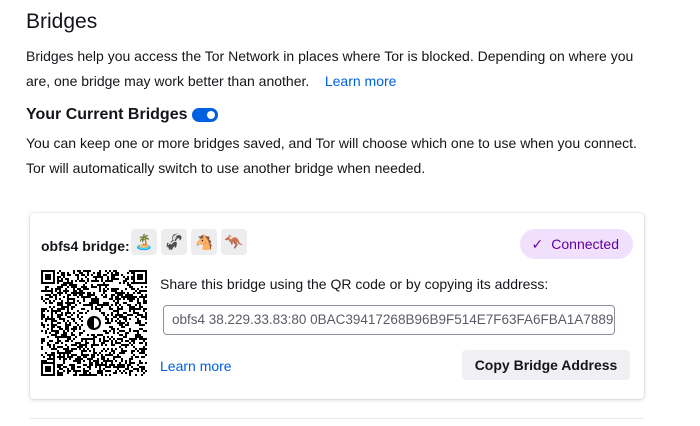 This screenshot has height=426, width=700. Describe the element at coordinates (585, 244) in the screenshot. I see `status-label: Connected` at that location.